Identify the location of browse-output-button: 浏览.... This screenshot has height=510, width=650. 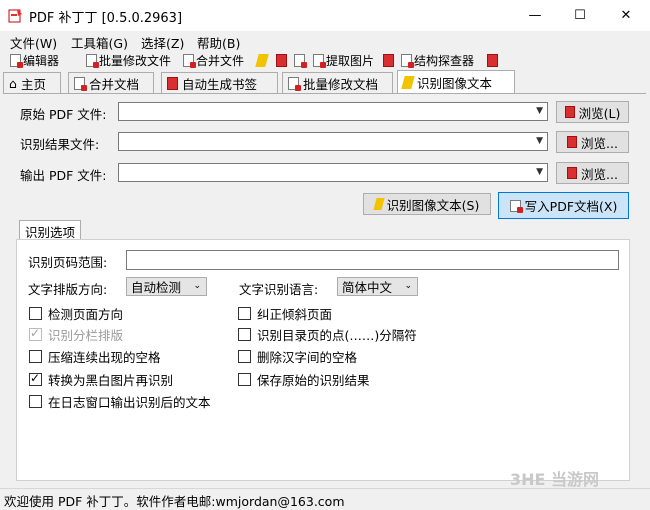
(592, 173).